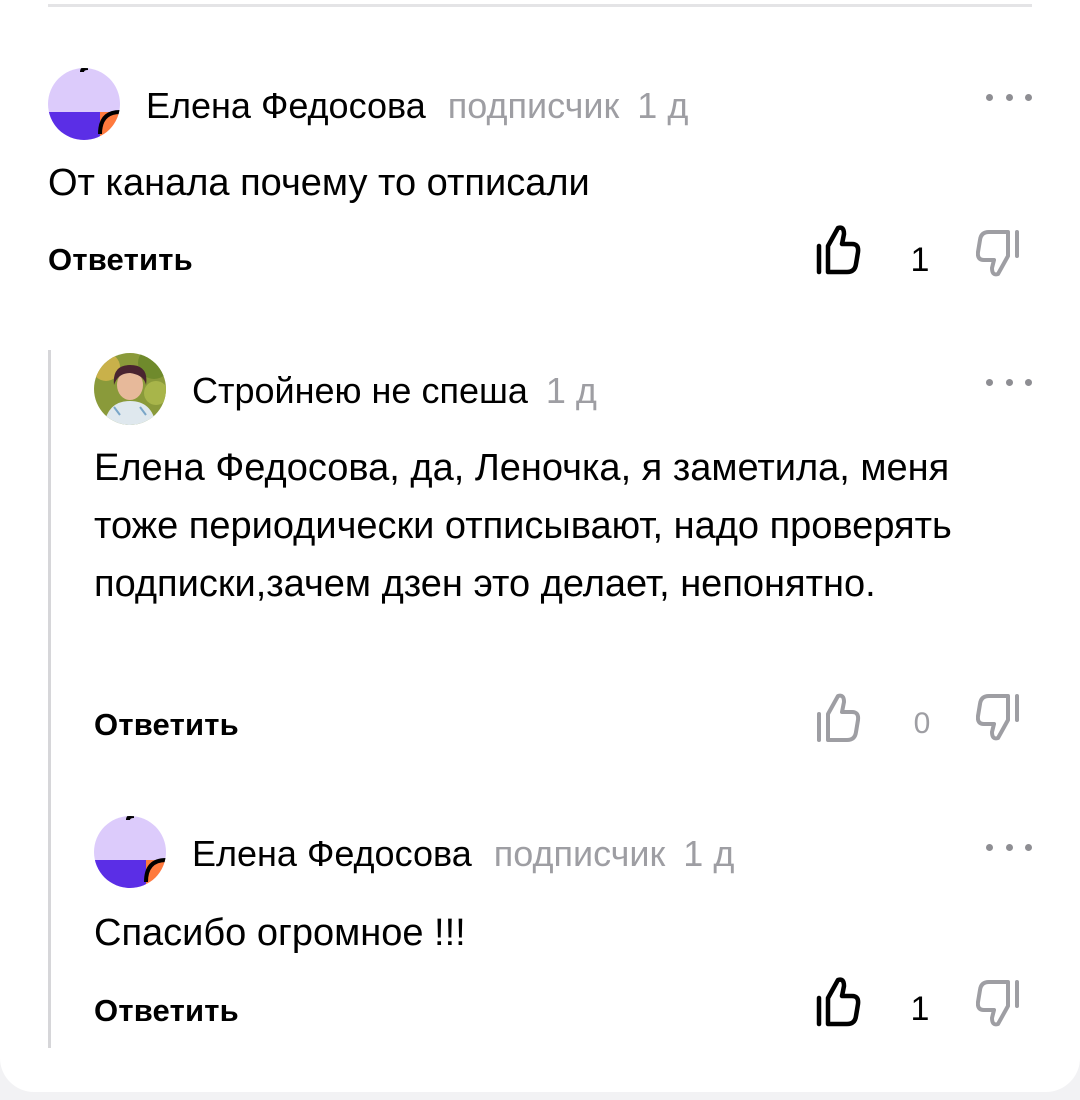 Image resolution: width=1080 pixels, height=1100 pixels. What do you see at coordinates (922, 723) in the screenshot?
I see `like-count: 0` at bounding box center [922, 723].